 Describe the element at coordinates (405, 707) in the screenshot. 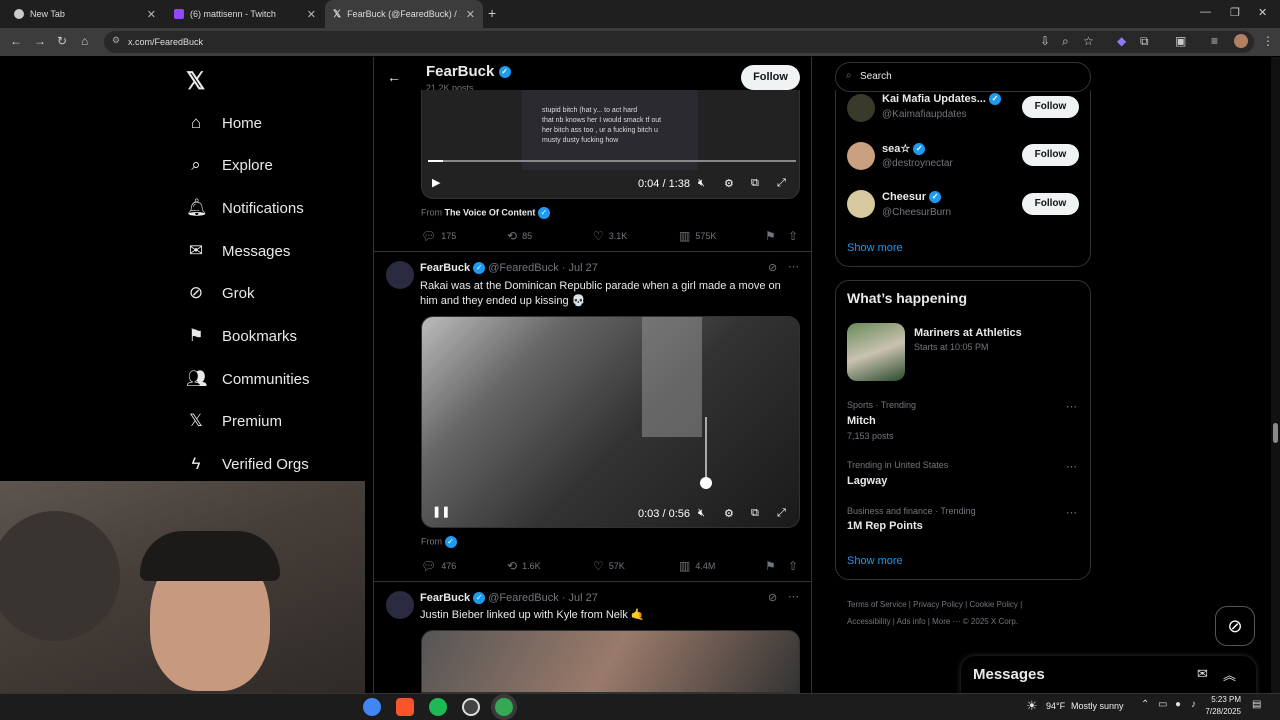

I see `brave-icon` at that location.